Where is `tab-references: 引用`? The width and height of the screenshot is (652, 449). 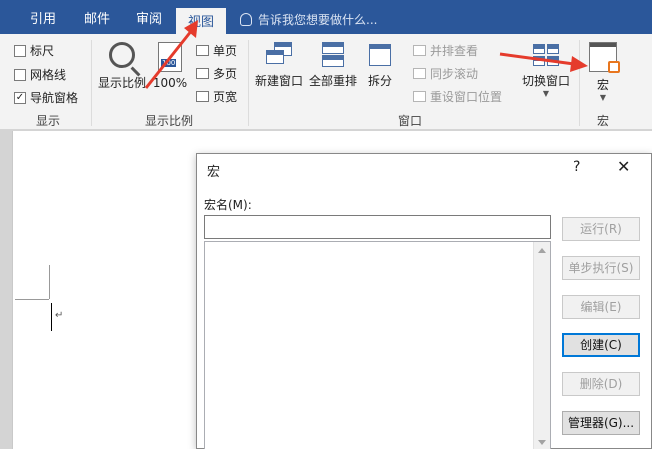 tab-references: 引用 is located at coordinates (43, 17).